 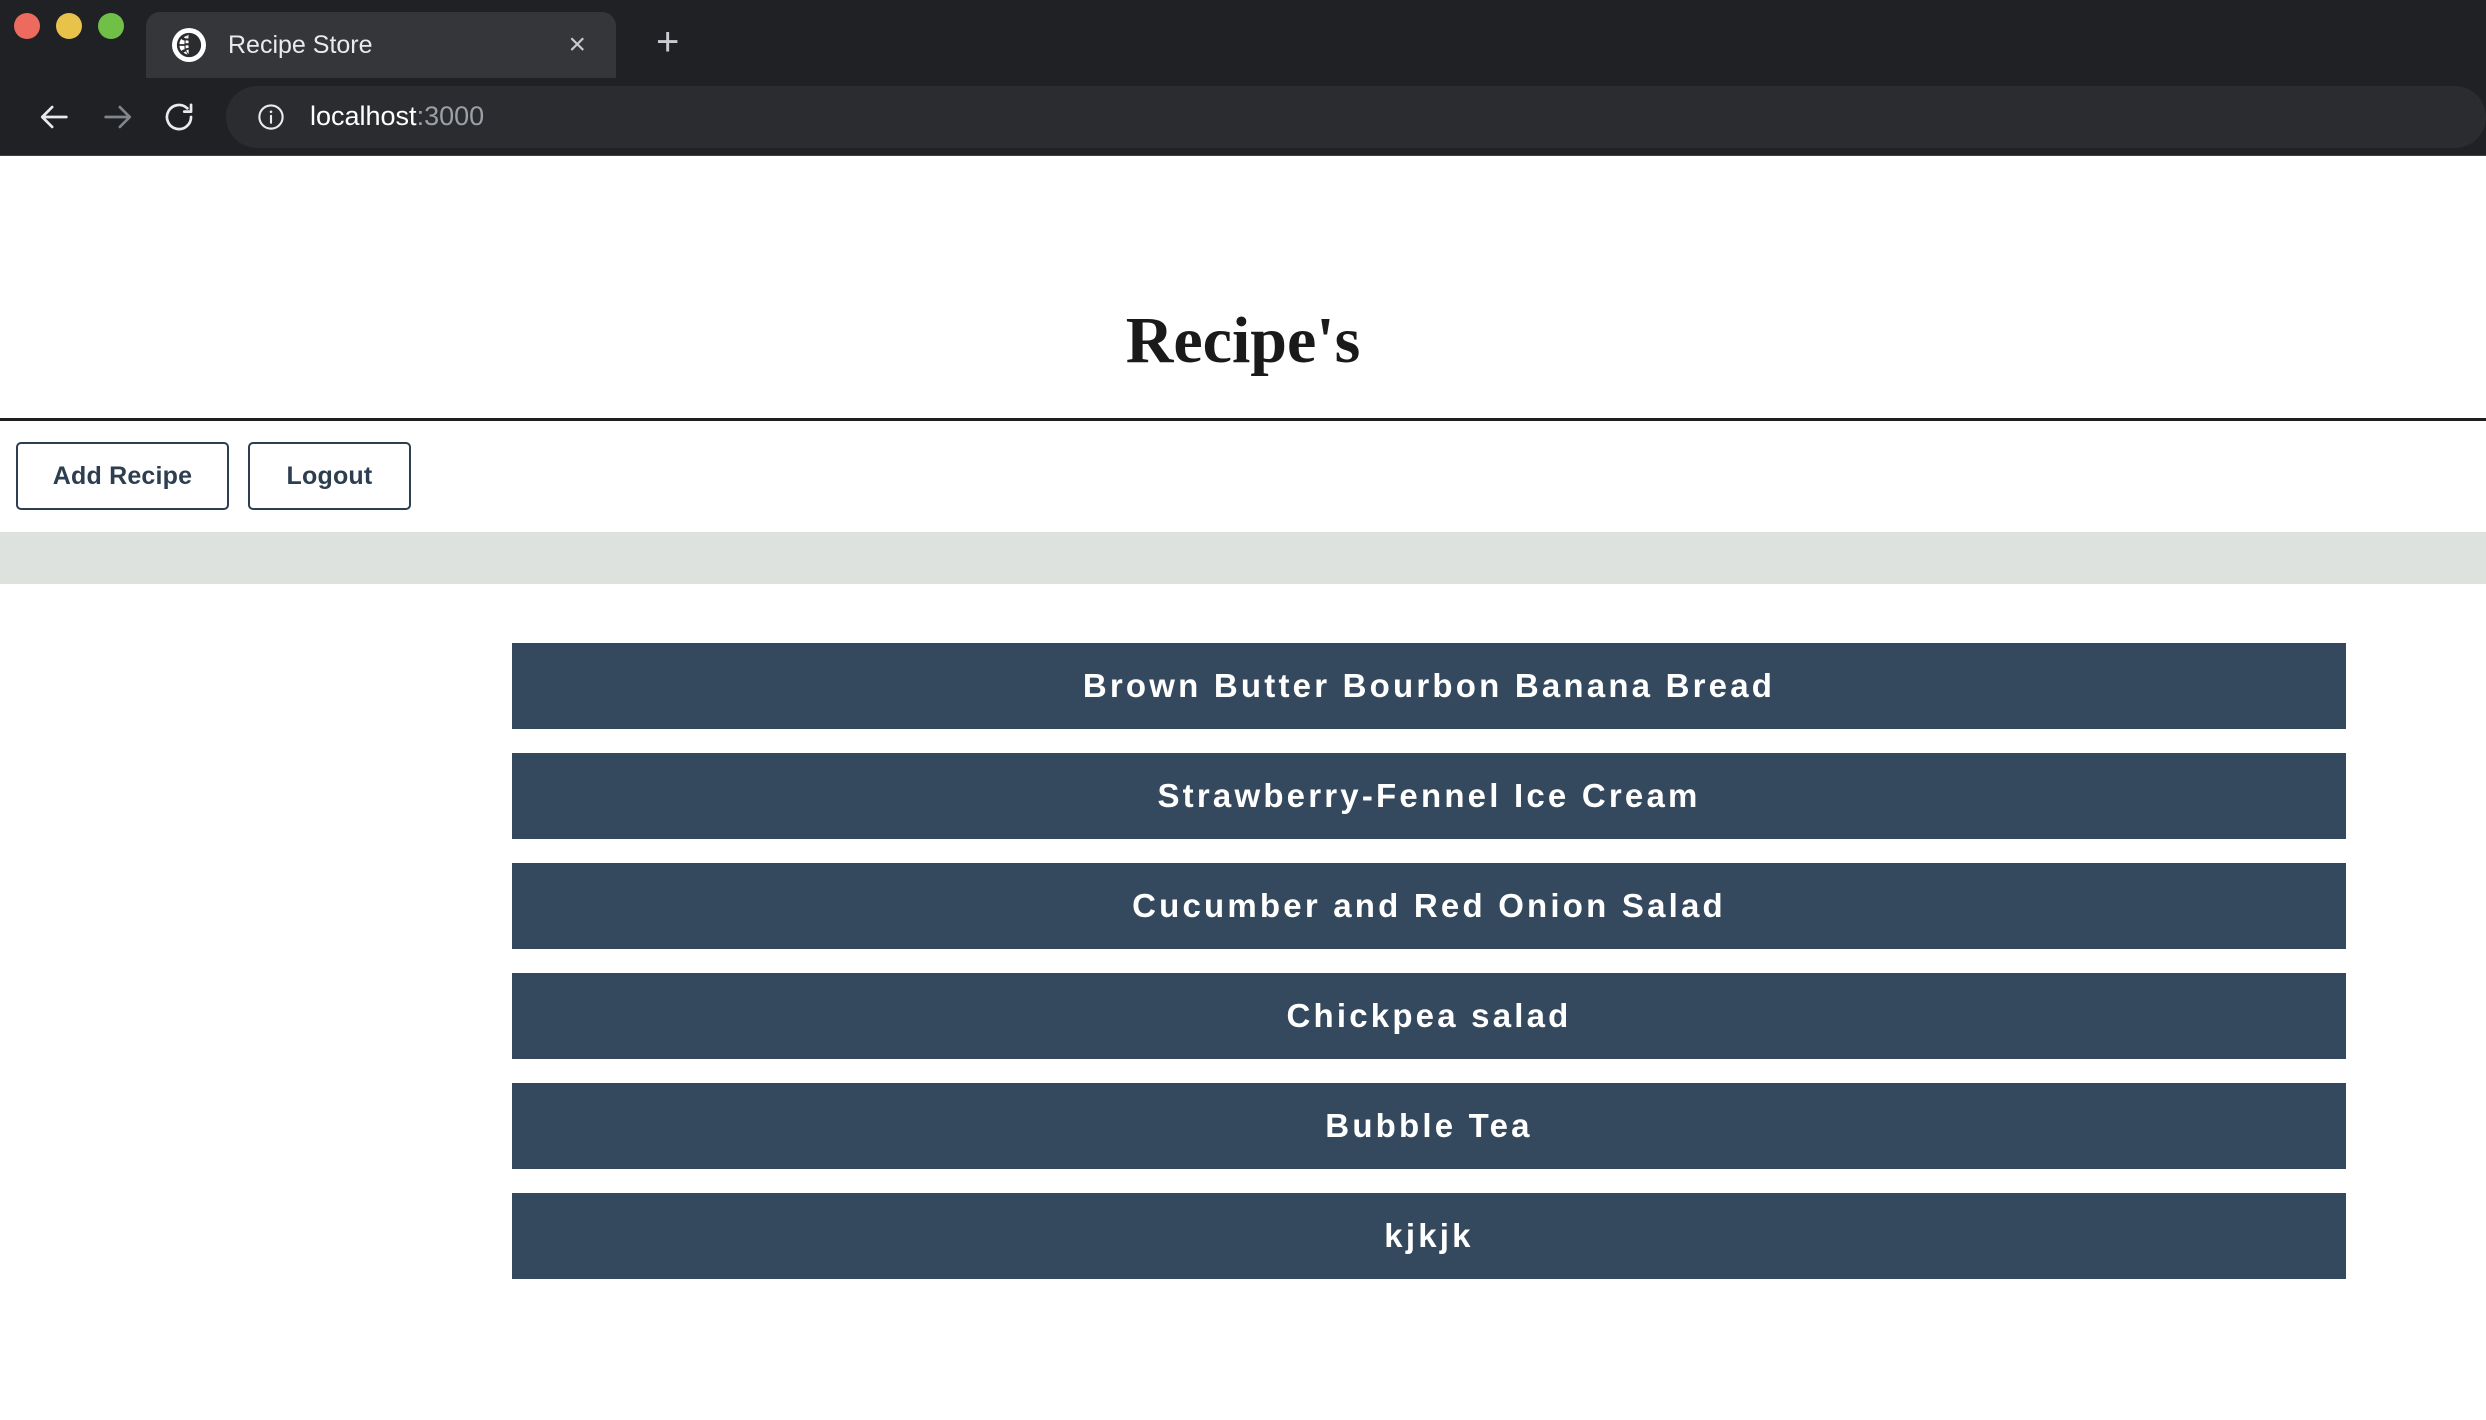 I want to click on recipe-name: Cucumber and Red Onion Salad, so click(x=1429, y=905).